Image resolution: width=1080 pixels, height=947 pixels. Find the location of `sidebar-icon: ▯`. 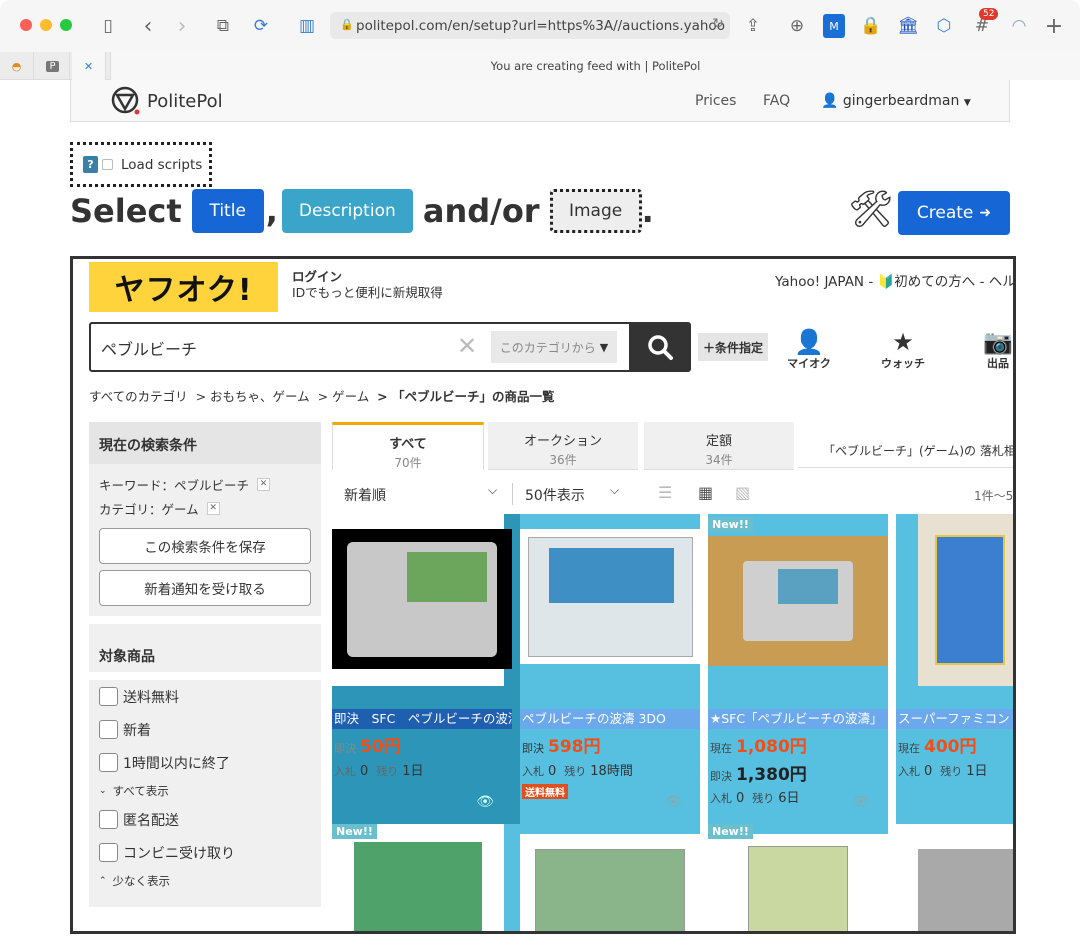

sidebar-icon: ▯ is located at coordinates (108, 26).